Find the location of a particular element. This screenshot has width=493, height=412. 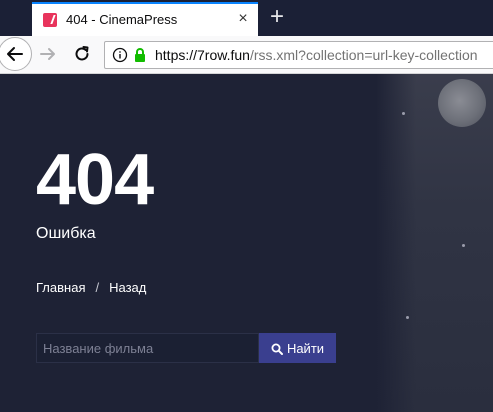

plus-icon: + is located at coordinates (277, 17).